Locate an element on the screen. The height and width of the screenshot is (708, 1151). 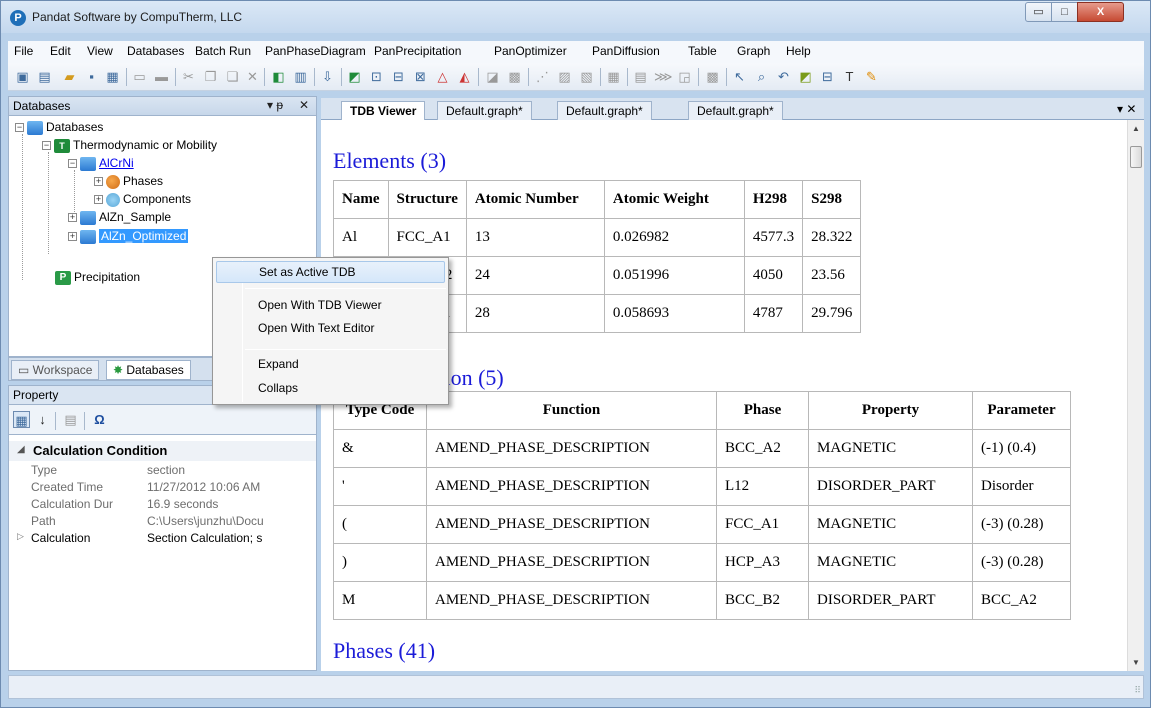
table-view-icon: ▥ is located at coordinates (300, 76).